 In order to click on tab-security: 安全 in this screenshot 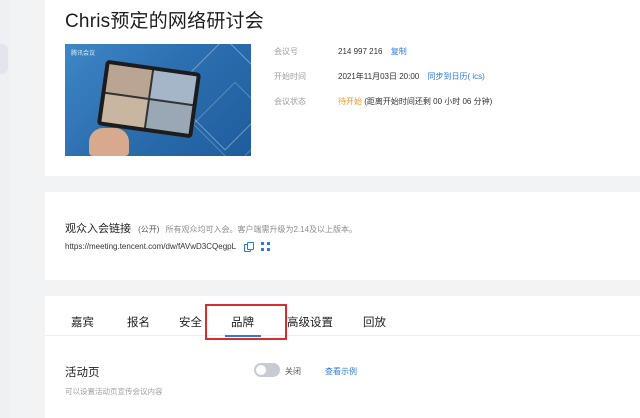, I will do `click(190, 322)`.